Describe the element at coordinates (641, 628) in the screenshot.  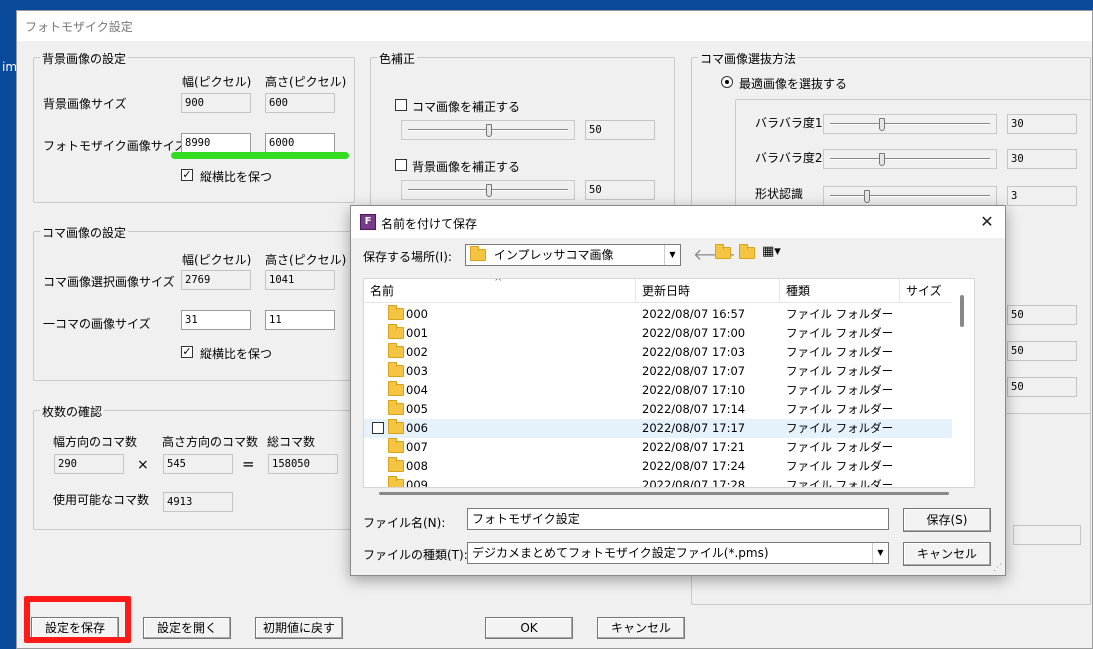
I see `cancel-button: キャンセル` at that location.